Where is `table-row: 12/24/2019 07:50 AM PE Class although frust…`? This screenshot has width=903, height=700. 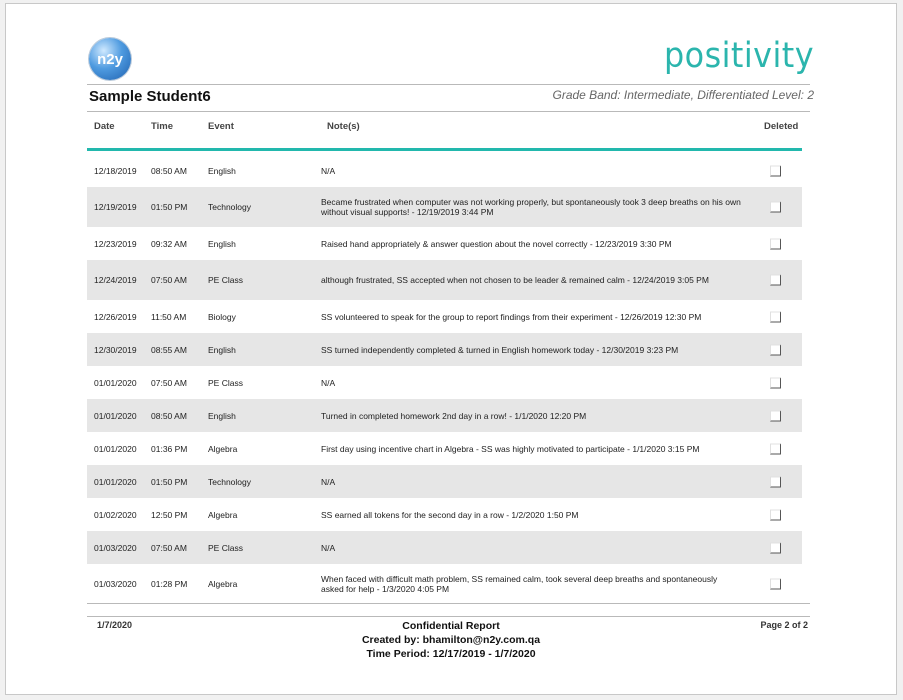
table-row: 12/24/2019 07:50 AM PE Class although frust… is located at coordinates (444, 280).